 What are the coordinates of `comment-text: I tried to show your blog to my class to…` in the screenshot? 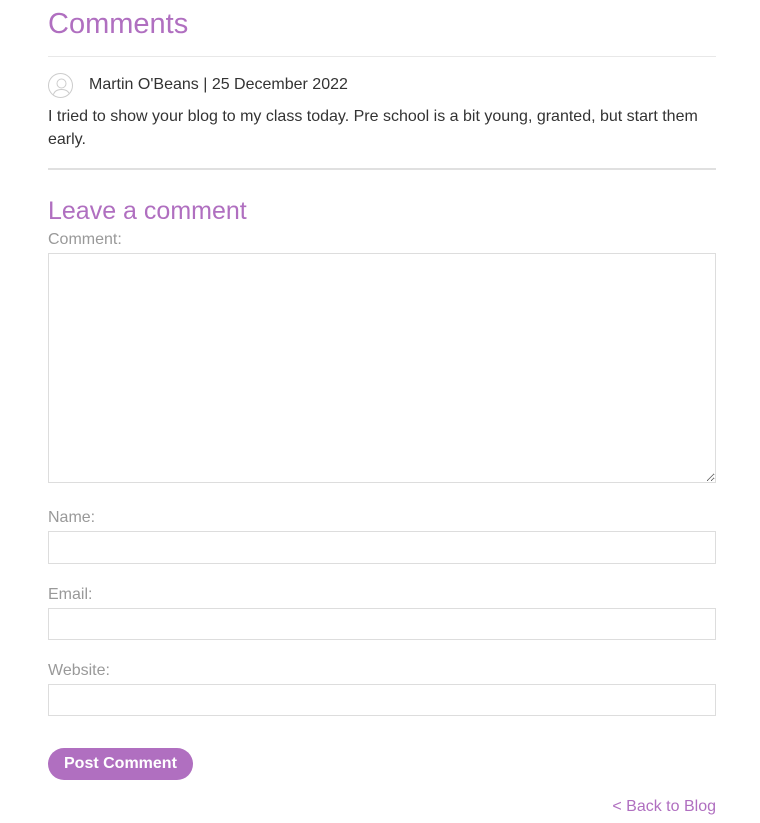 It's located at (382, 137).